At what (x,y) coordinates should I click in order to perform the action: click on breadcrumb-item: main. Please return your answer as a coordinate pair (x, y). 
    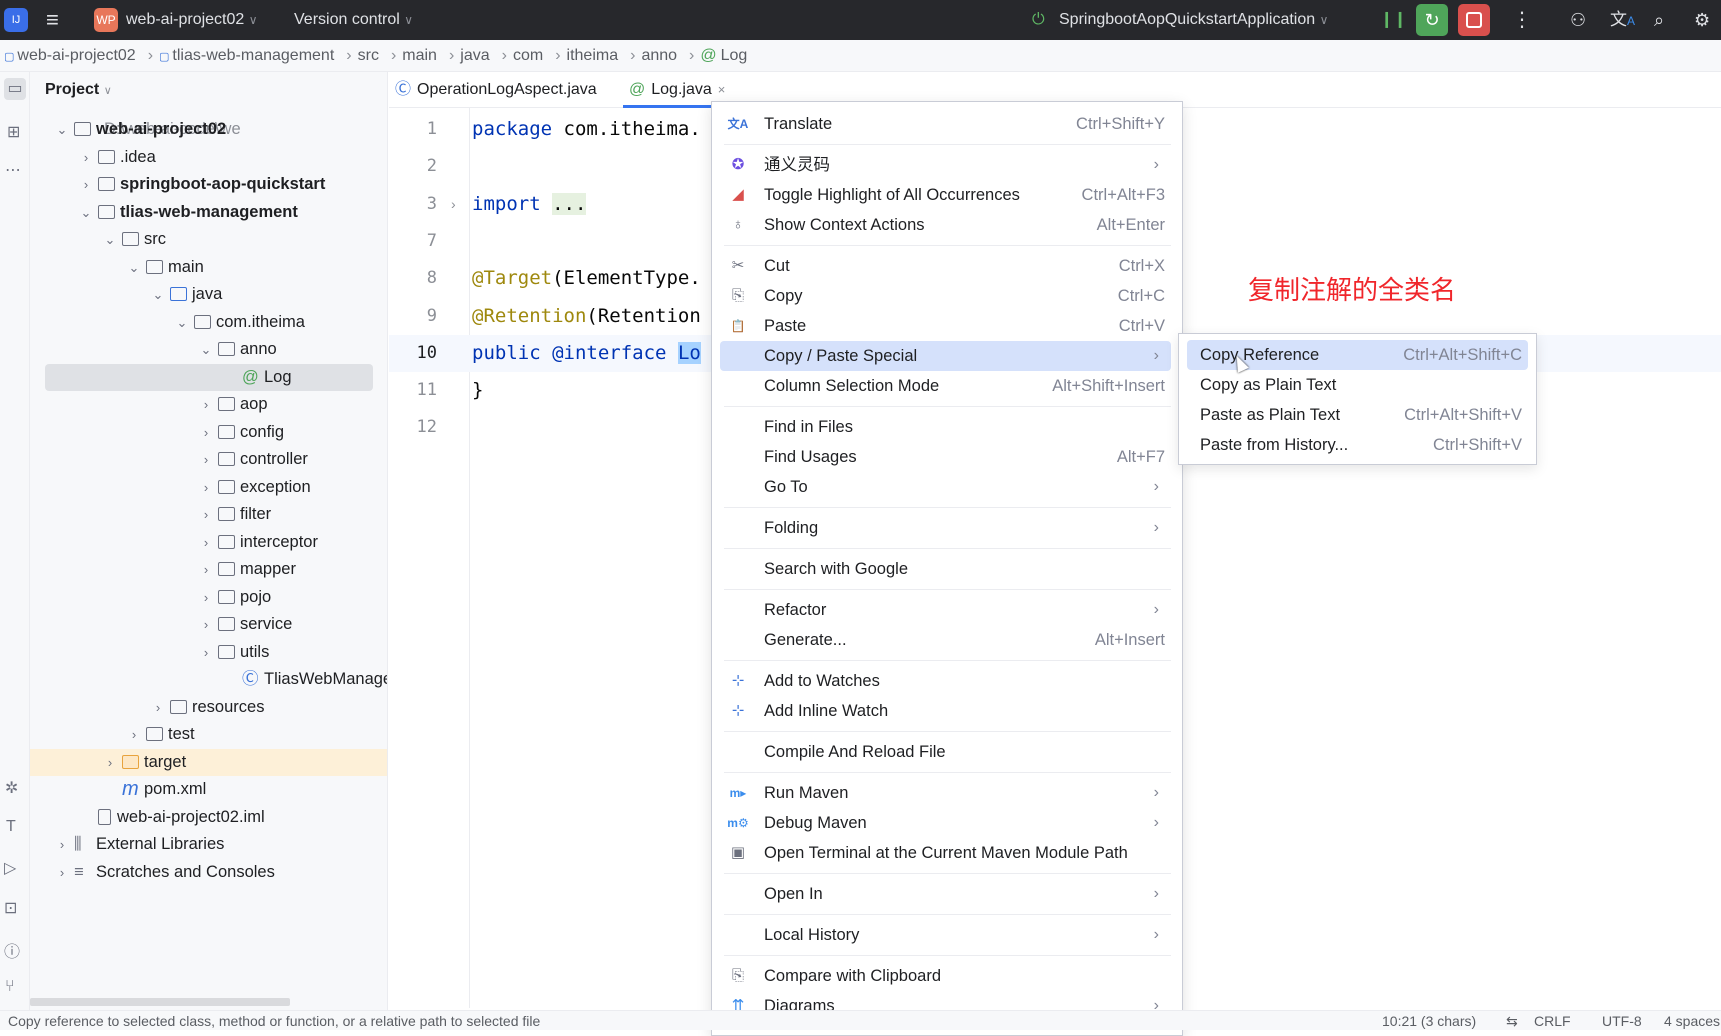
    Looking at the image, I should click on (419, 55).